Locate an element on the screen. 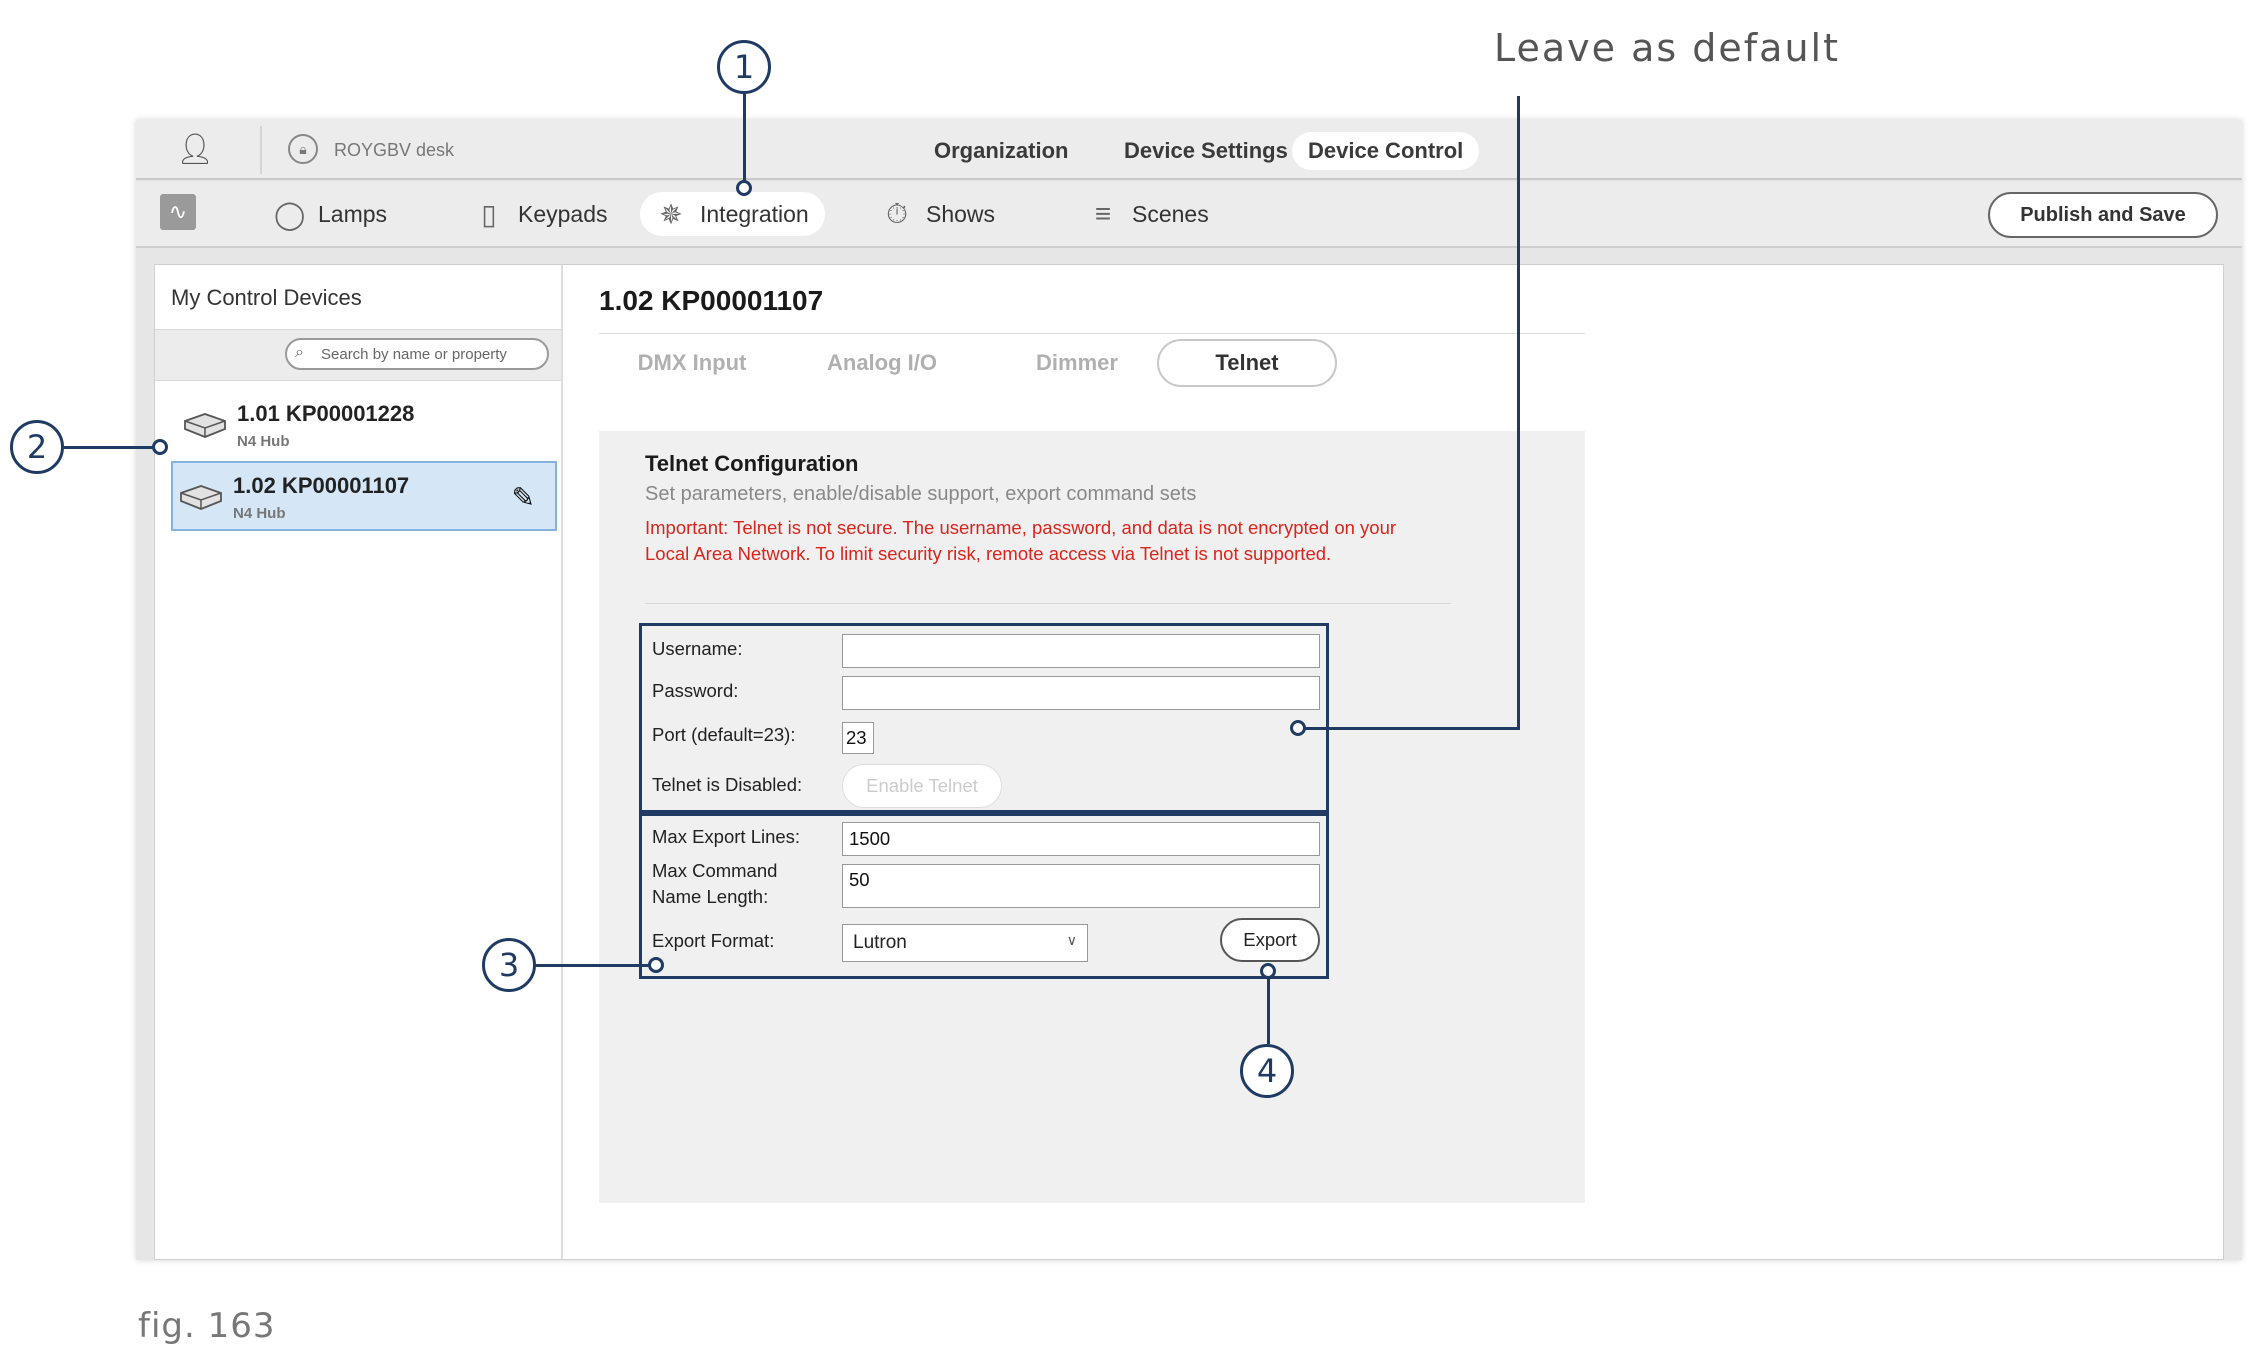 This screenshot has width=2264, height=1358. max-command-name-input: 50 is located at coordinates (1081, 886).